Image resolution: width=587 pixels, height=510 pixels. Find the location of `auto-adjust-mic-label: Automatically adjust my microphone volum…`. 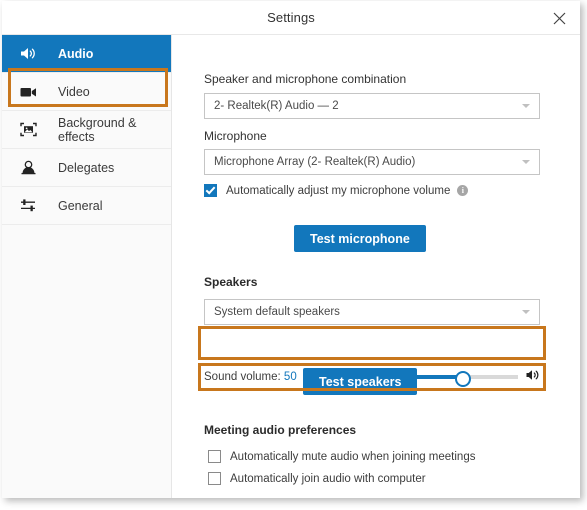

auto-adjust-mic-label: Automatically adjust my microphone volum… is located at coordinates (338, 190).